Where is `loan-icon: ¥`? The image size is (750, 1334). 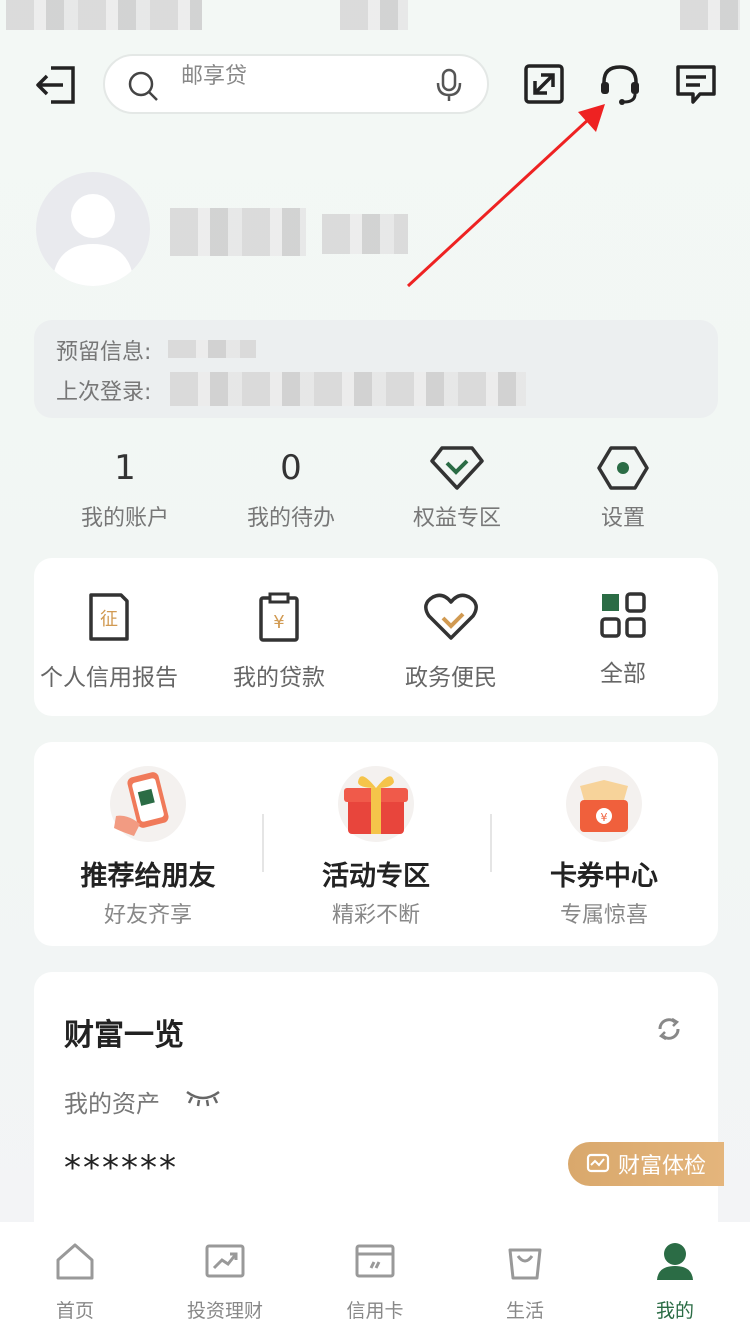
loan-icon: ¥ is located at coordinates (279, 617).